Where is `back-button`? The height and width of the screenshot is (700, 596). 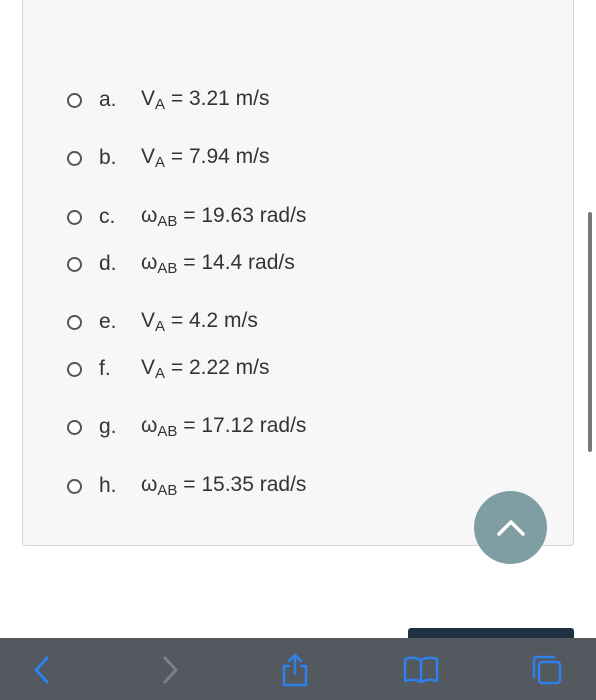
back-button is located at coordinates (42, 670).